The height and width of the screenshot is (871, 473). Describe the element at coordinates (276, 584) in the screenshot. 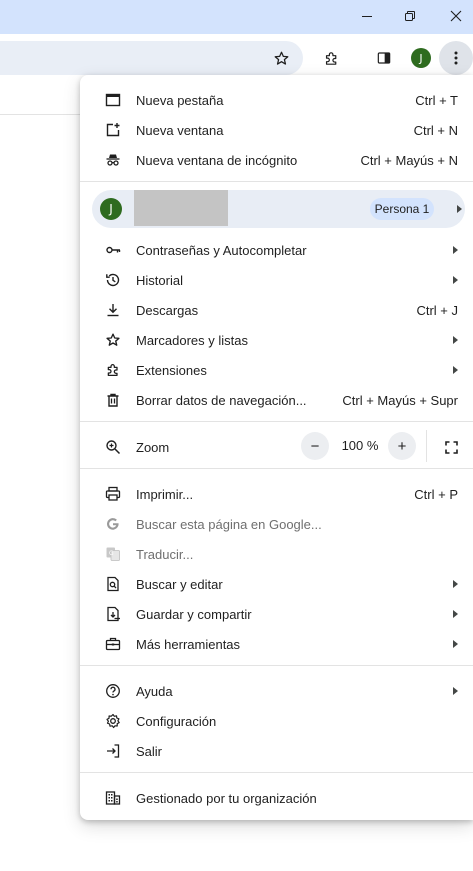

I see `menu-item-find-edit: Buscar y editar` at that location.